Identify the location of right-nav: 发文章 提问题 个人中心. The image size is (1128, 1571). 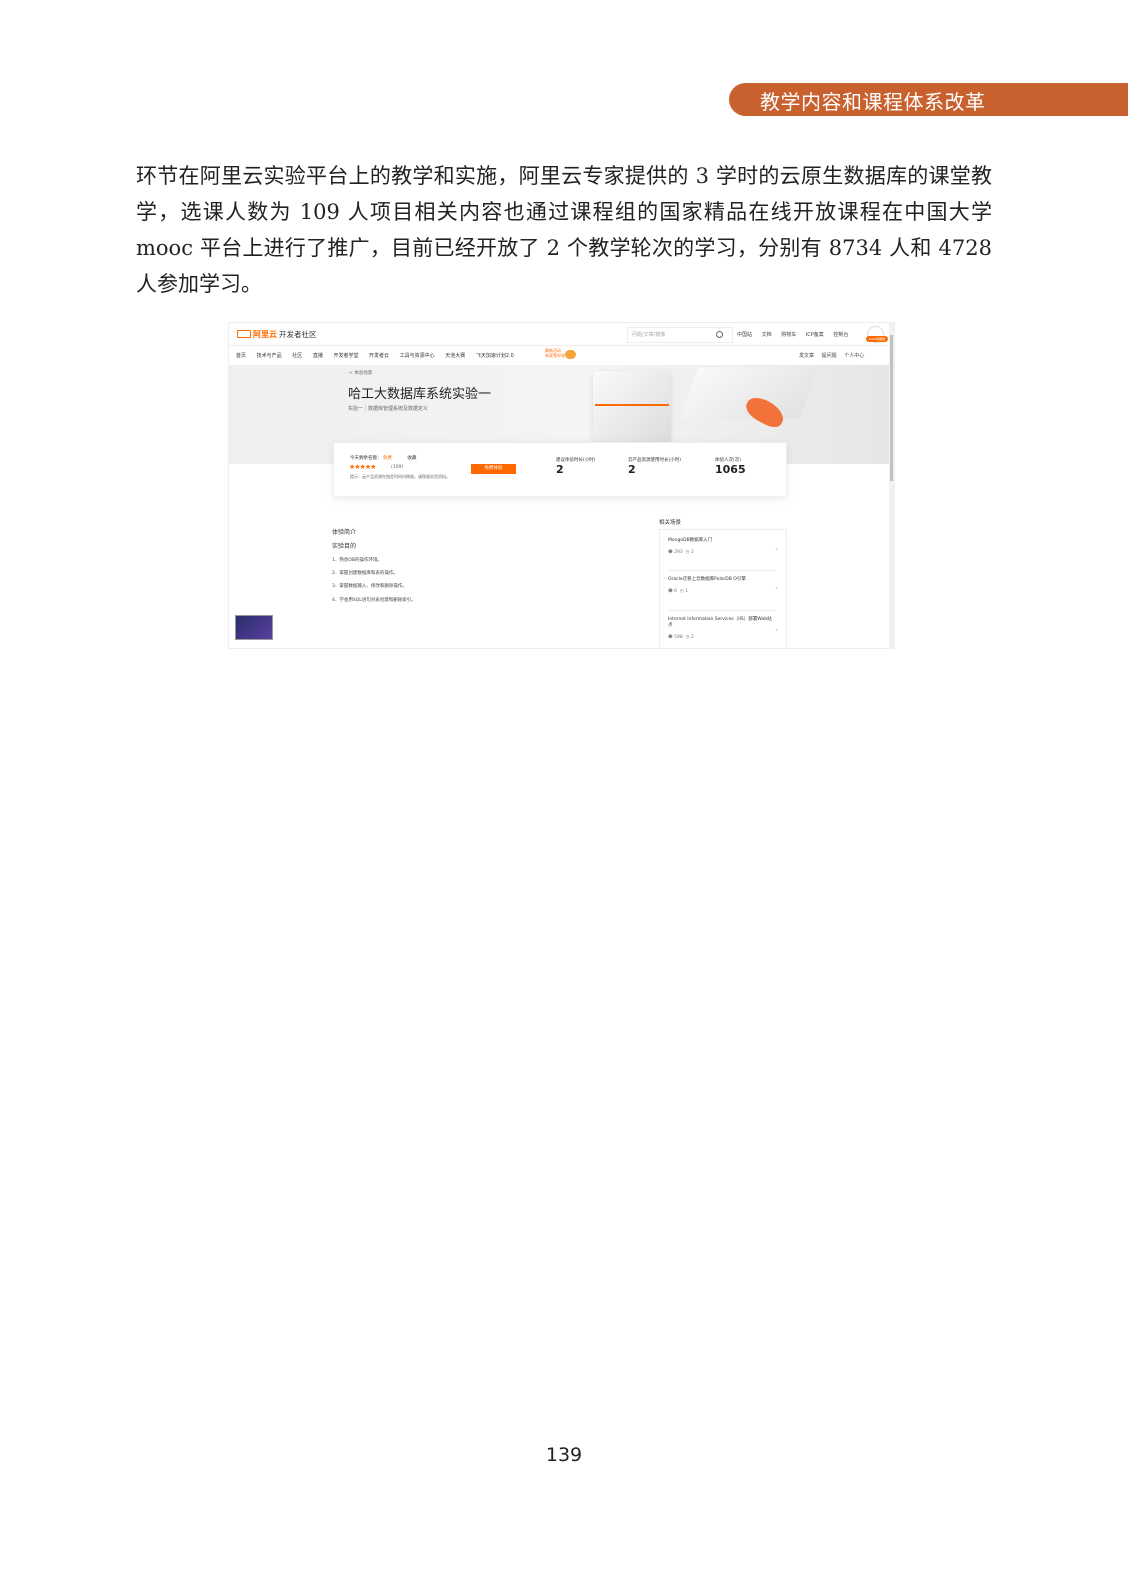
(834, 355).